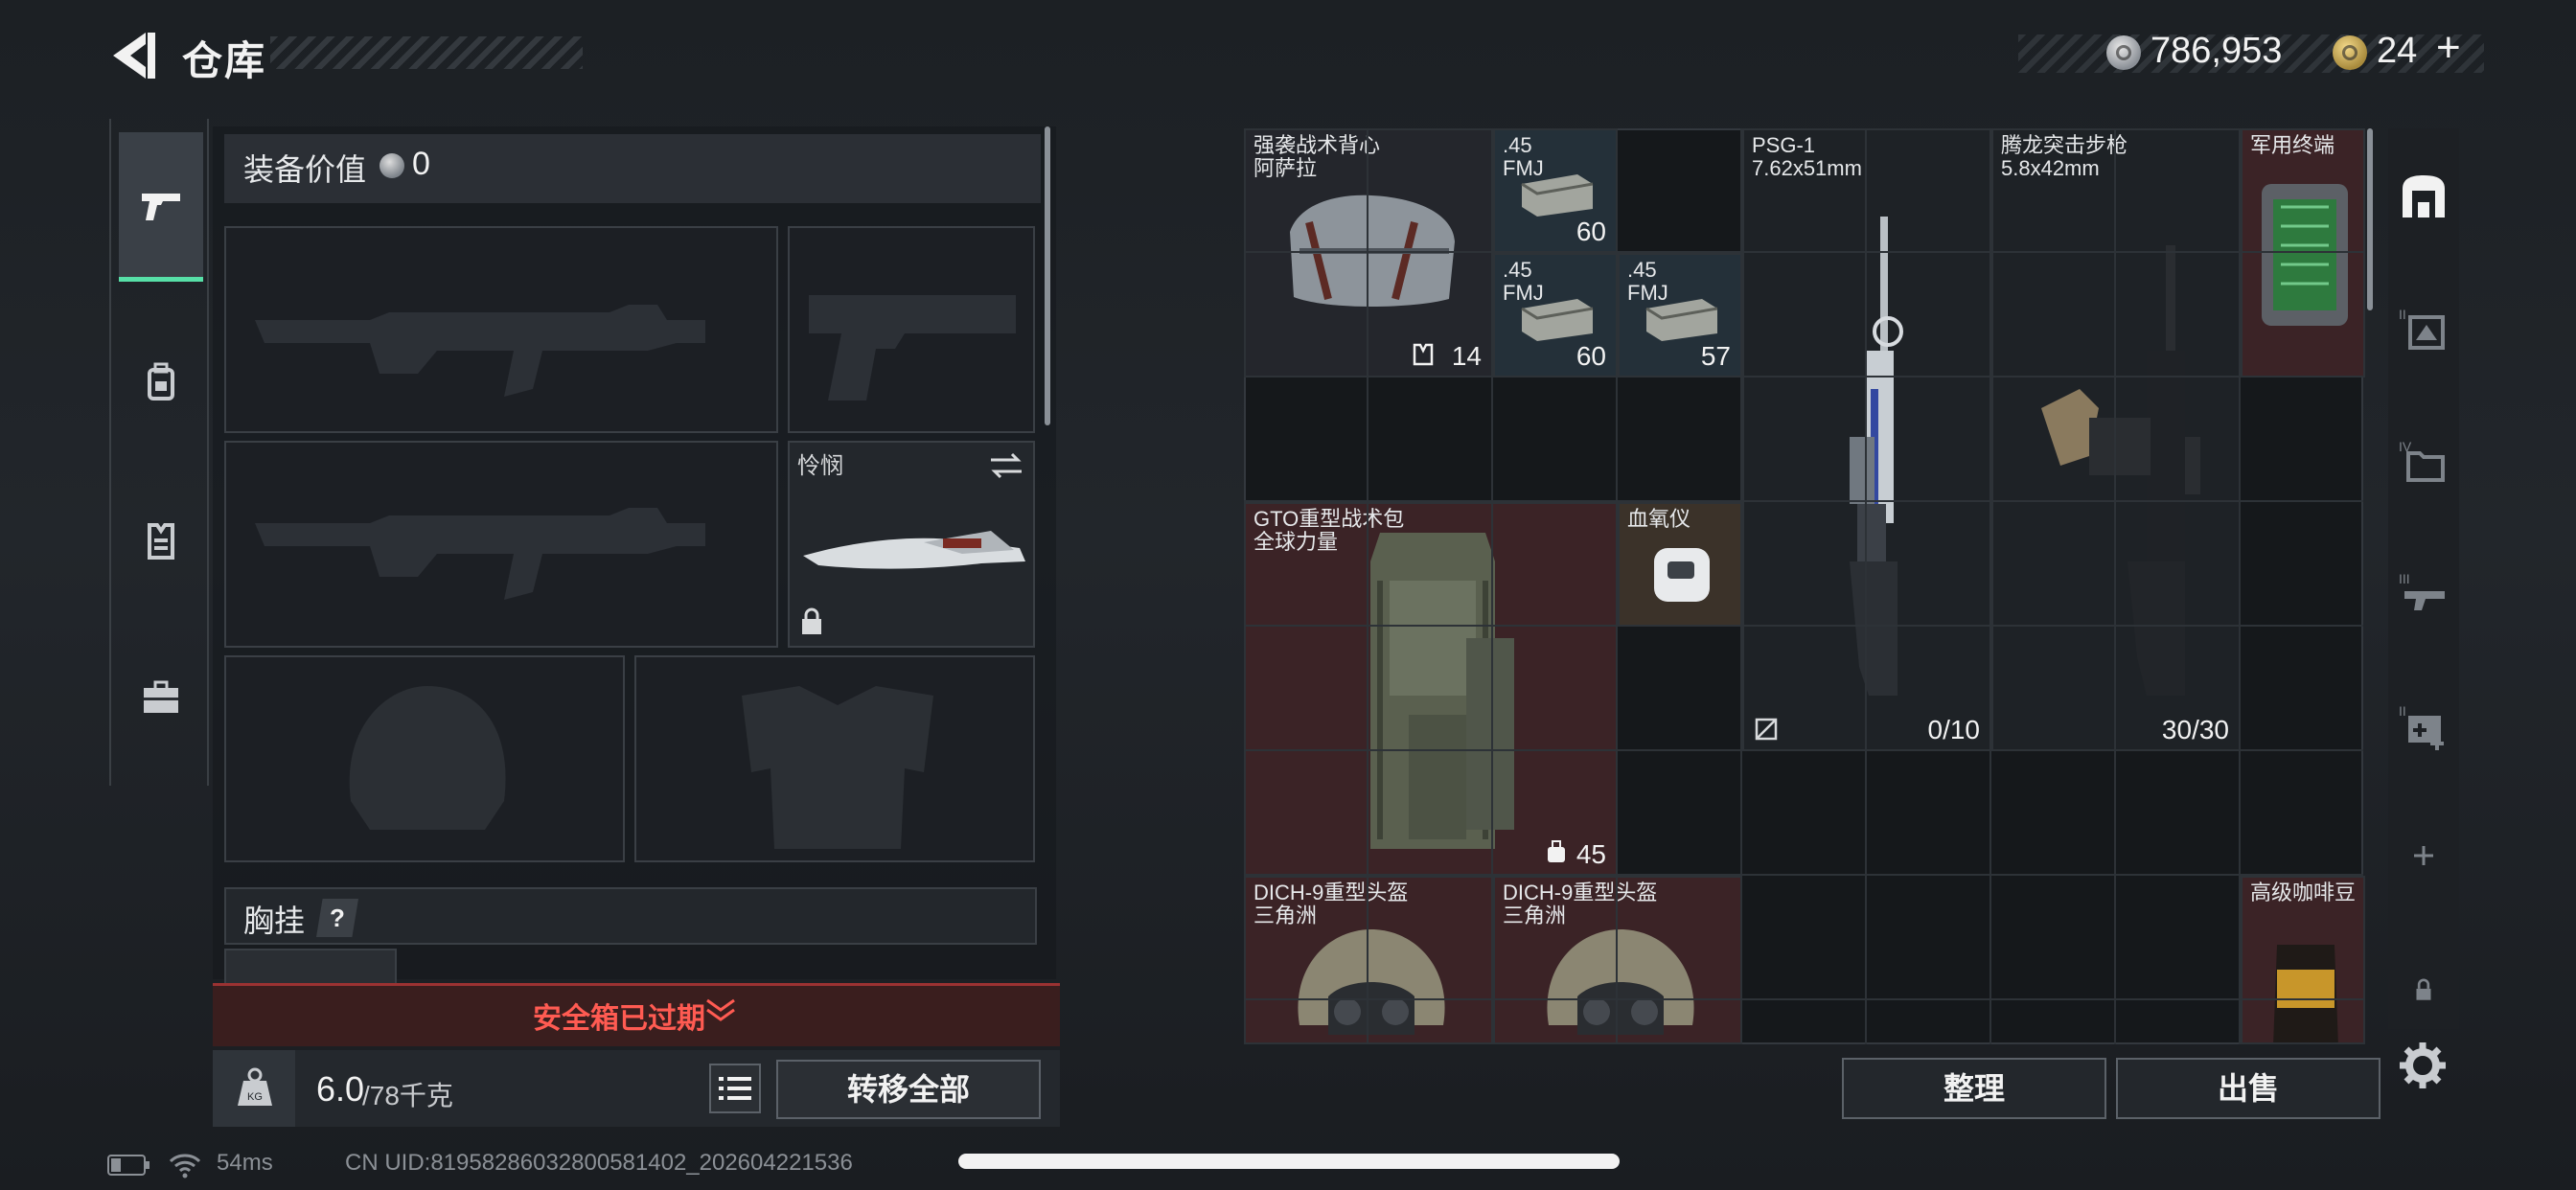 The image size is (2576, 1190). I want to click on item-count: 45, so click(1591, 854).